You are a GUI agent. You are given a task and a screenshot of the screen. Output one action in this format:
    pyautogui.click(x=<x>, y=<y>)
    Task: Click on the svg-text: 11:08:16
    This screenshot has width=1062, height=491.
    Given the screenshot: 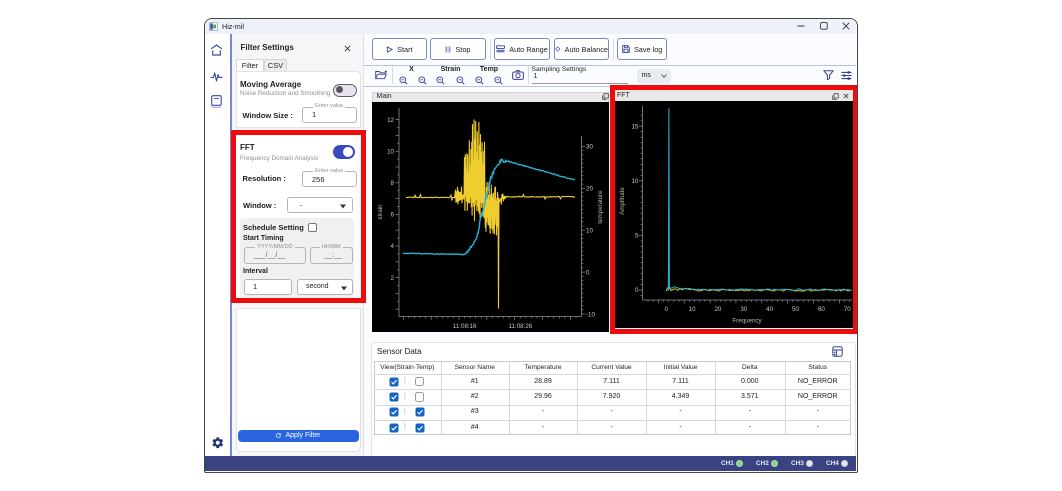 What is the action you would take?
    pyautogui.click(x=464, y=326)
    